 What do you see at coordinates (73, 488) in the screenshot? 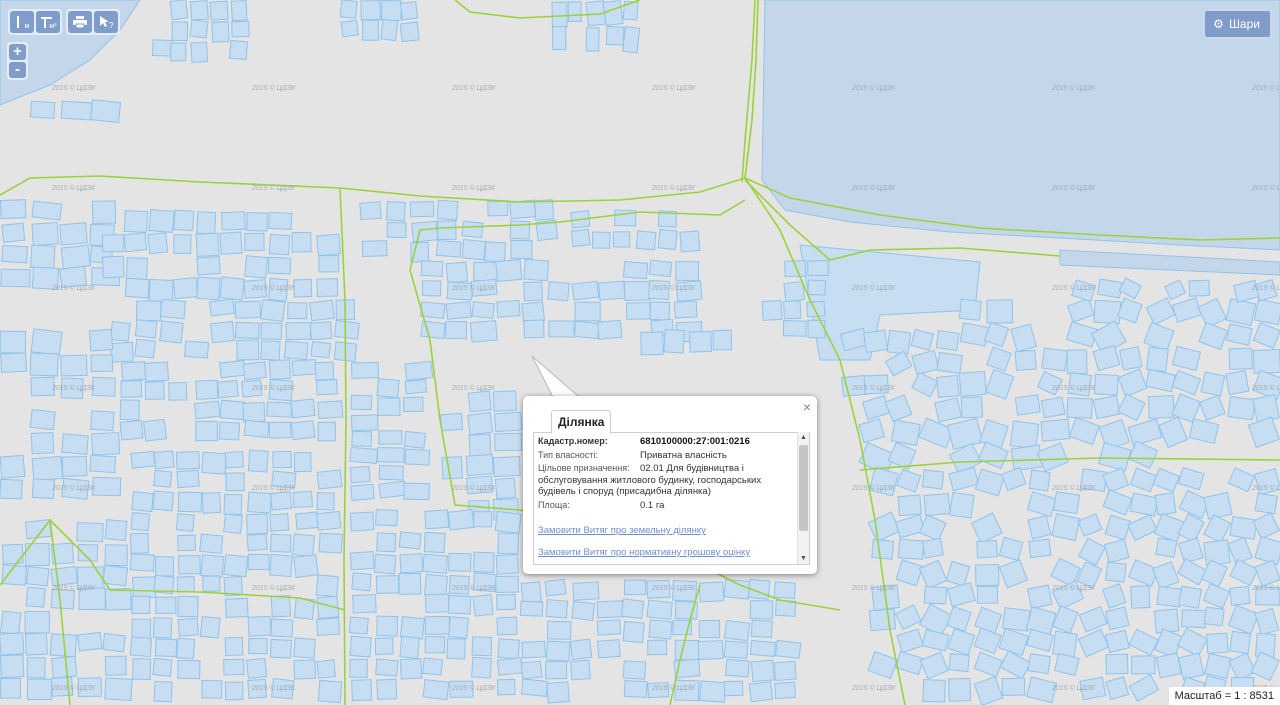
I see `watermark-text: 2015 © ЦДЗК` at bounding box center [73, 488].